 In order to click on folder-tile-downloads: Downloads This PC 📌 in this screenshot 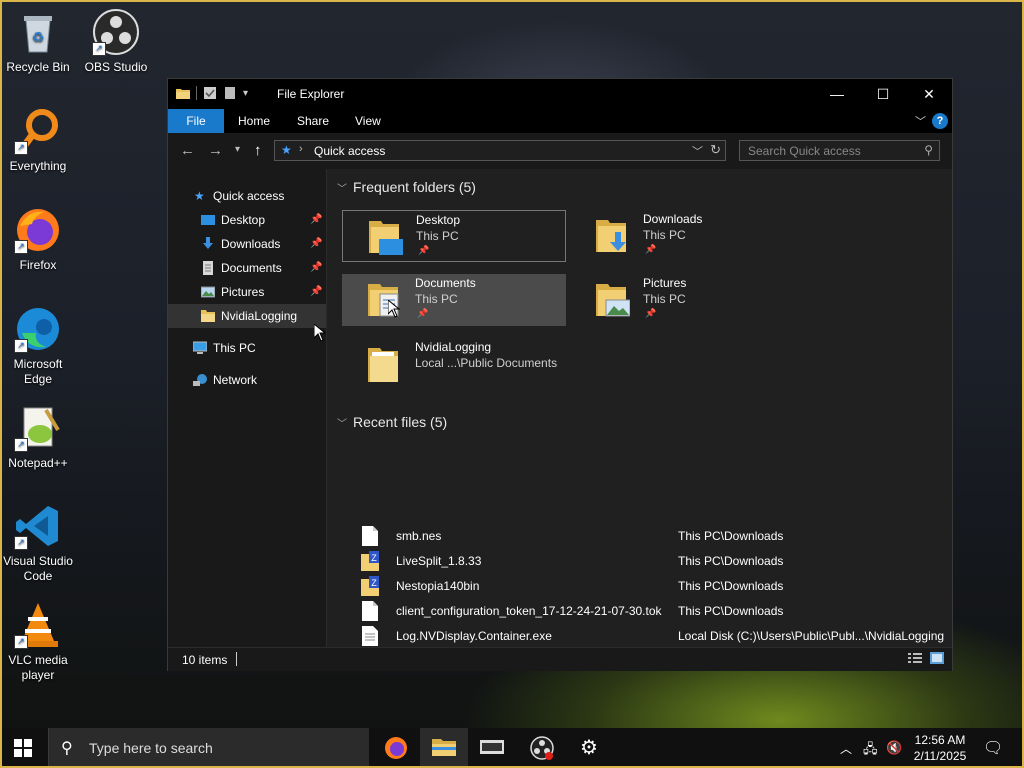, I will do `click(682, 236)`.